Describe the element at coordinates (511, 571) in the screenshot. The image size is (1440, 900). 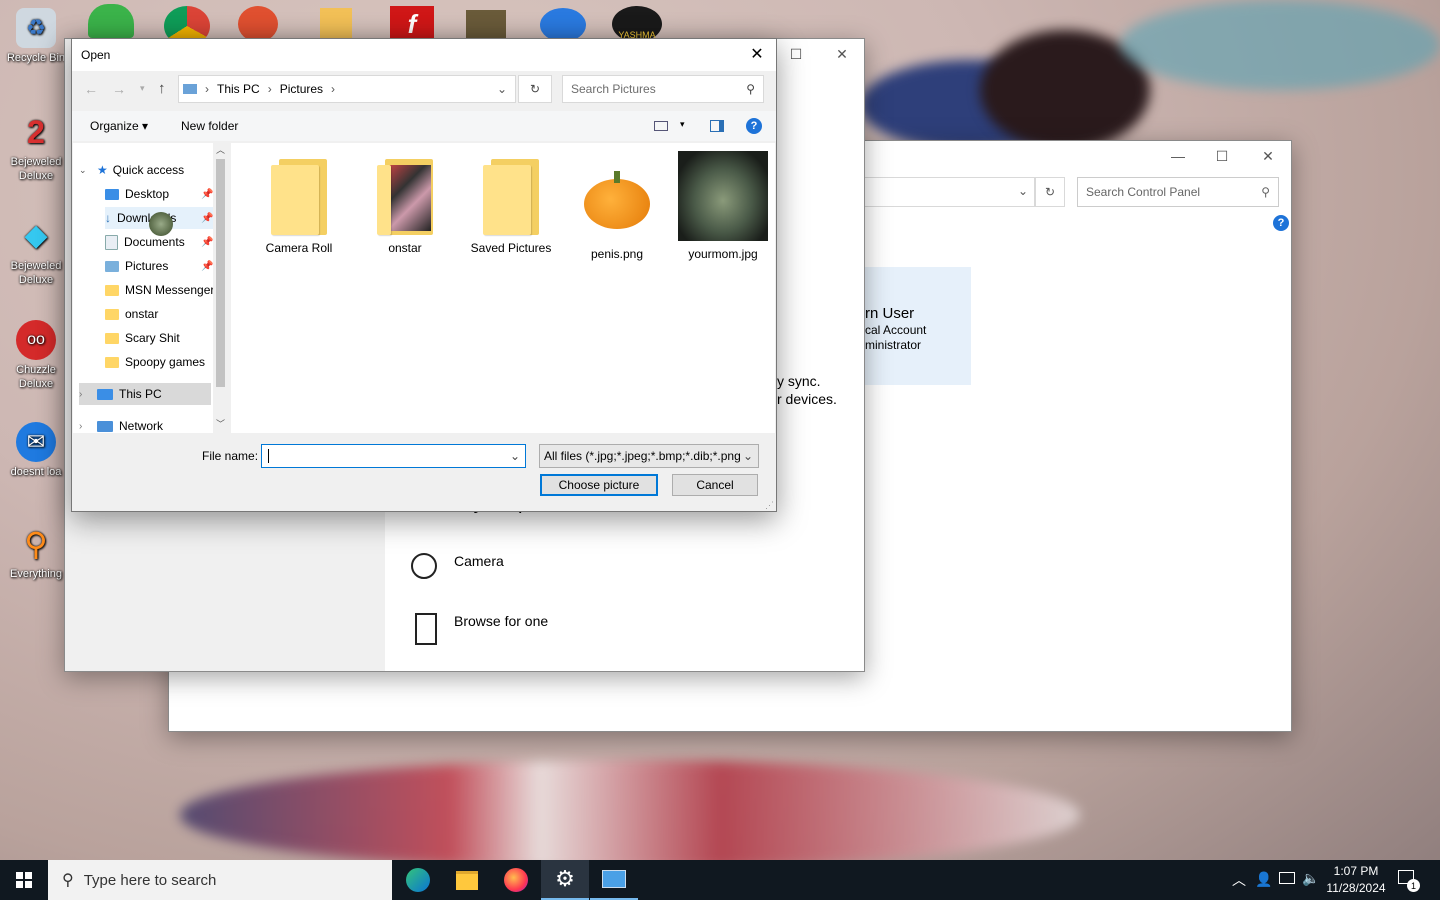
I see `camera-option: Camera` at that location.